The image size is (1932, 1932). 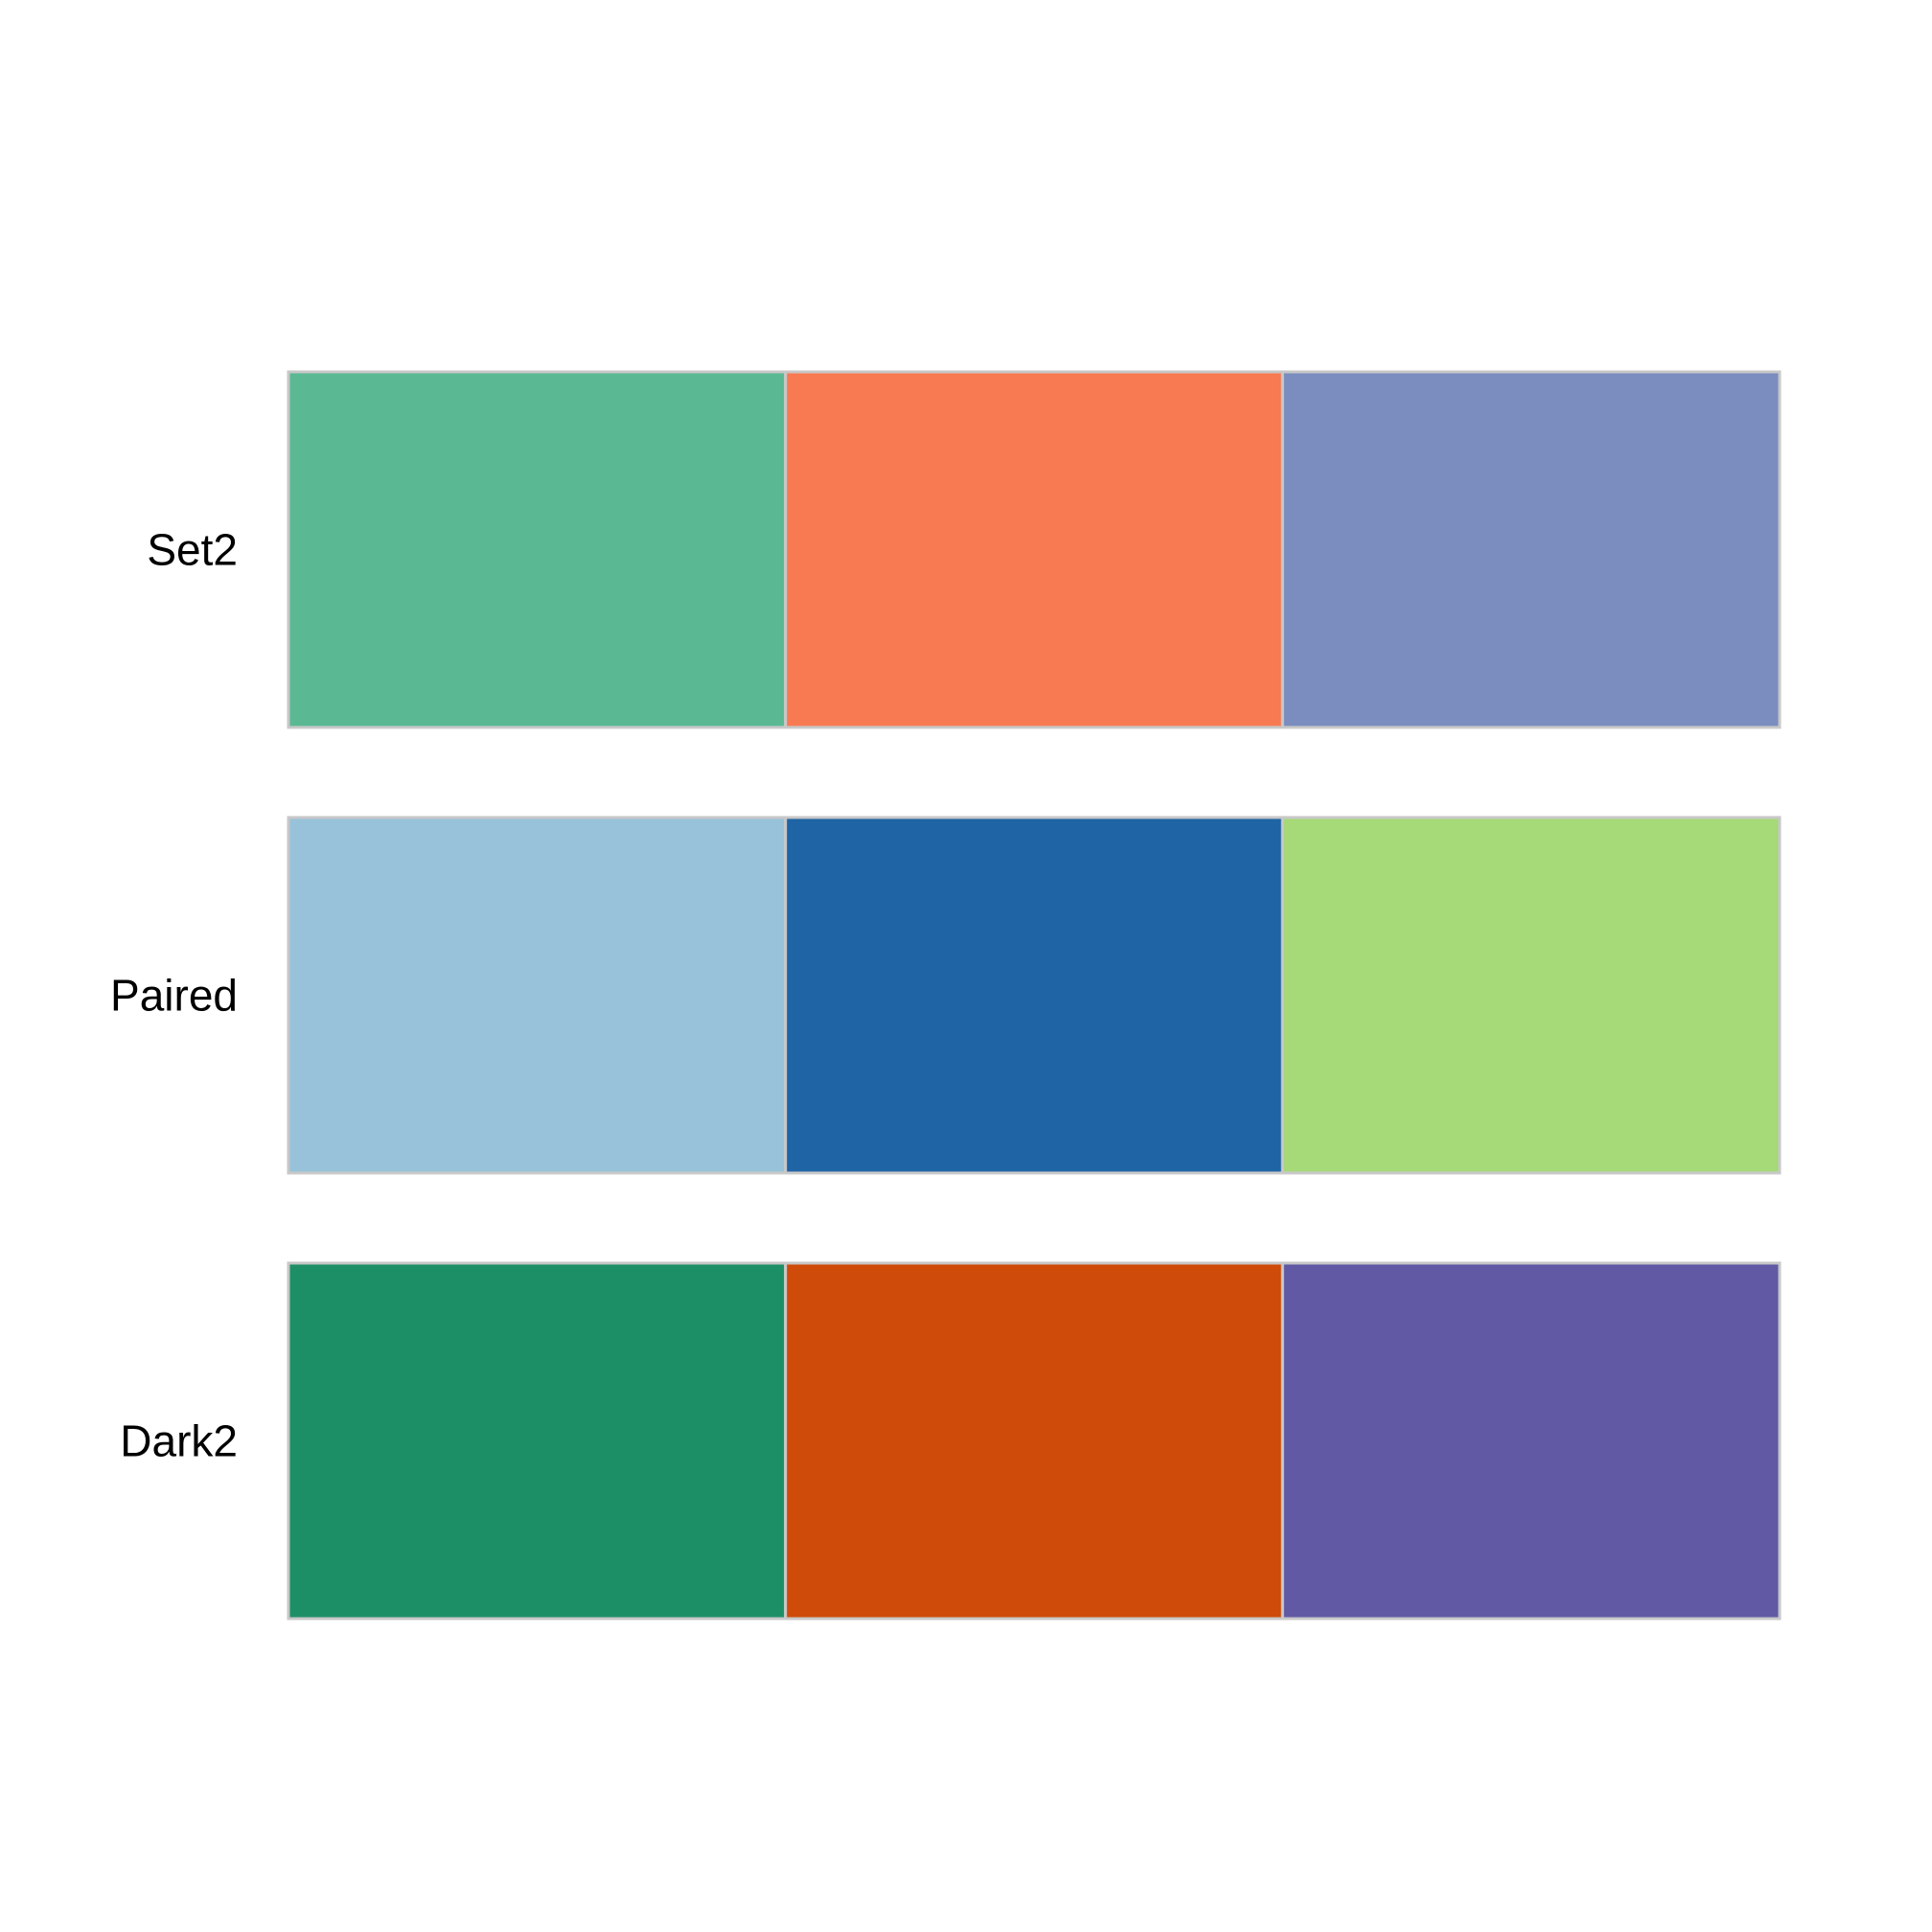 I want to click on palette-label: Dark2, so click(x=179, y=1441).